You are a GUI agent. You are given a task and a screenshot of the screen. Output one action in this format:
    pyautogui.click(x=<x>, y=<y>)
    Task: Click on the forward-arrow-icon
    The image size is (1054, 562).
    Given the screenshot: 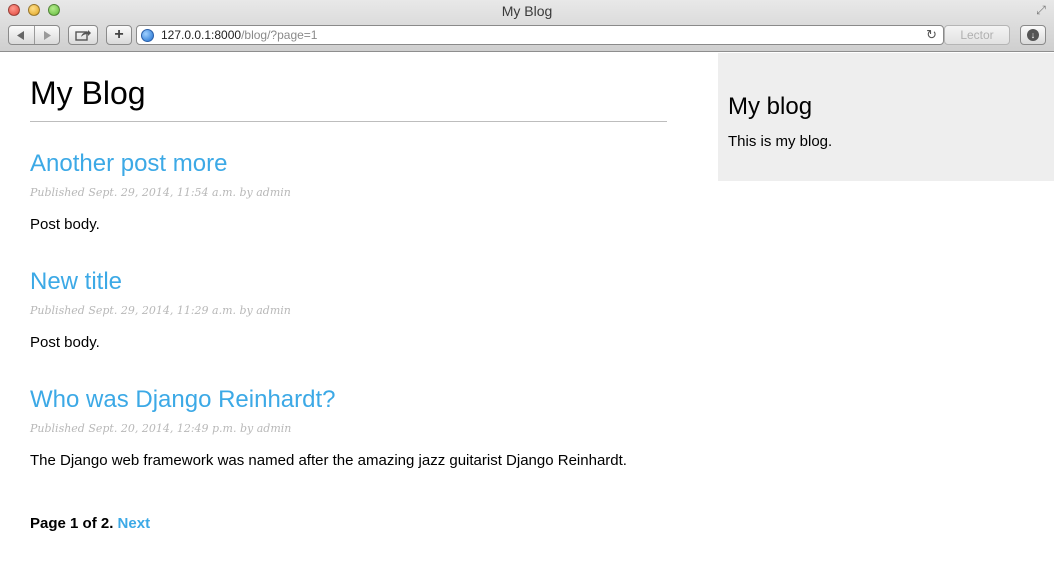 What is the action you would take?
    pyautogui.click(x=47, y=35)
    